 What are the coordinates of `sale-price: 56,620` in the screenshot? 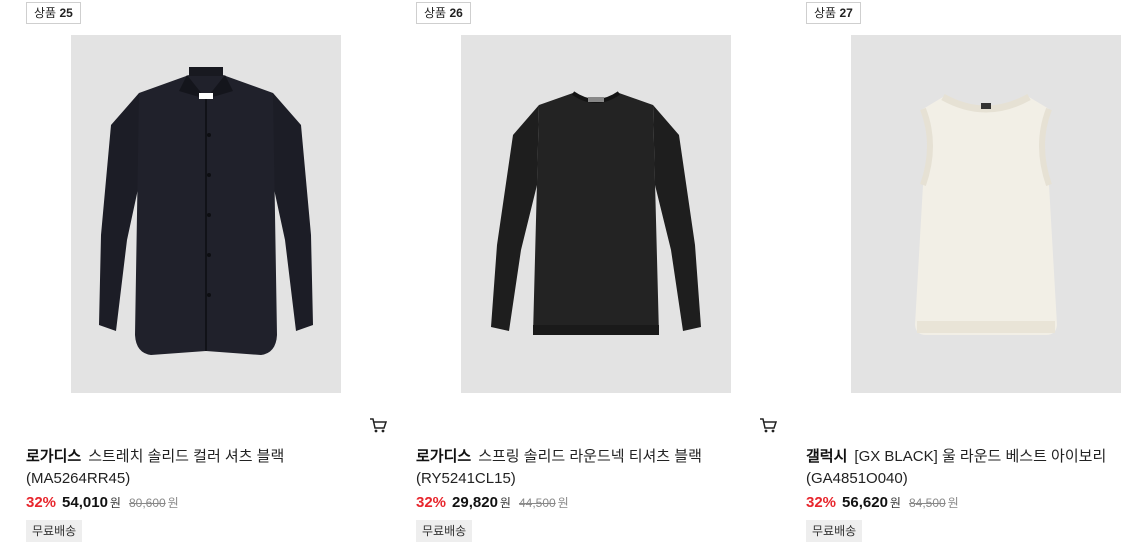 It's located at (865, 502).